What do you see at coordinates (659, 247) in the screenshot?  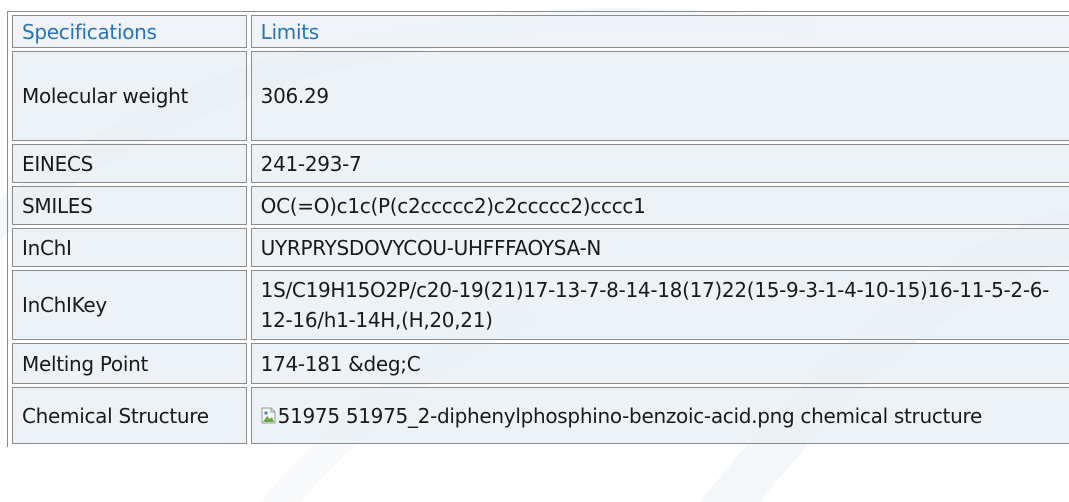 I see `row-value: UYRPRYSDOVYCOU-UHFFFAOYSA-N` at bounding box center [659, 247].